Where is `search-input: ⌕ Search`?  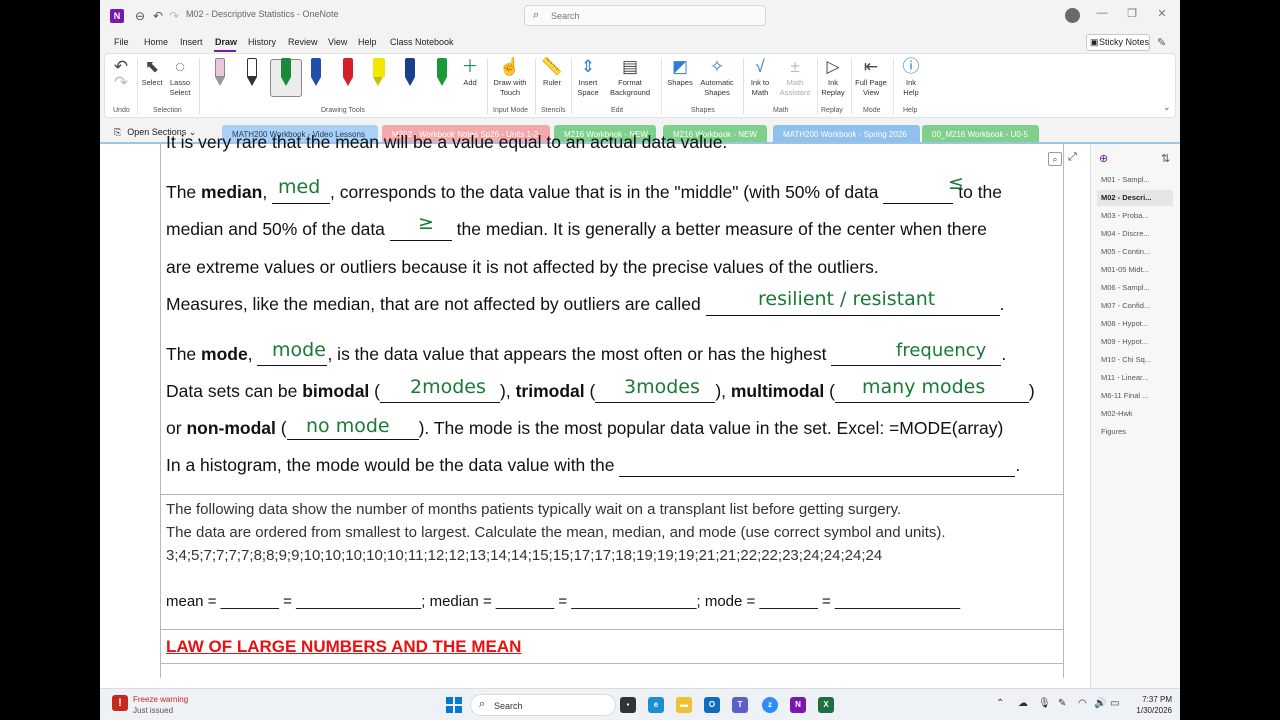 search-input: ⌕ Search is located at coordinates (645, 15).